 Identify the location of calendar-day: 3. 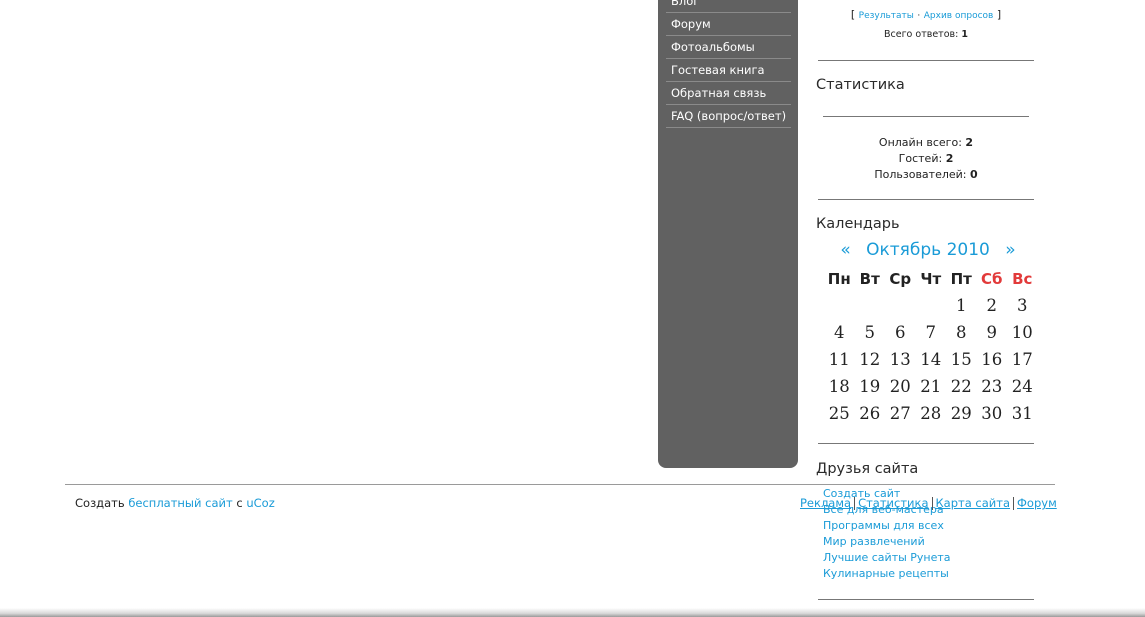
(1022, 305).